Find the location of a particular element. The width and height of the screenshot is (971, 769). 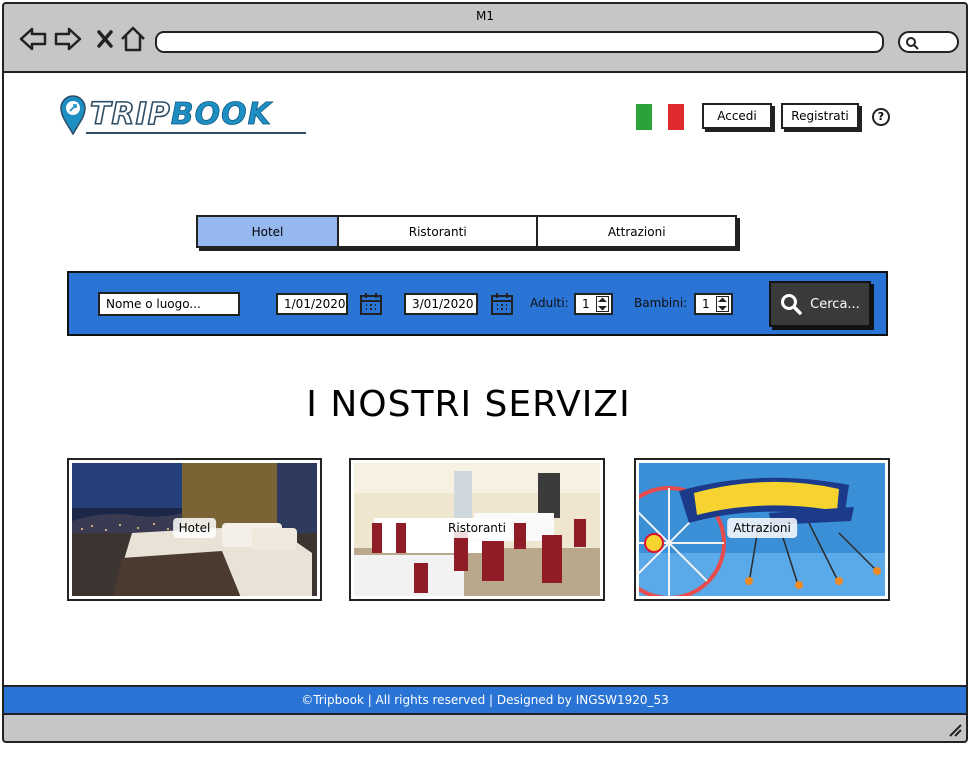

service-card-ristoranti: Ristoranti is located at coordinates (477, 529).